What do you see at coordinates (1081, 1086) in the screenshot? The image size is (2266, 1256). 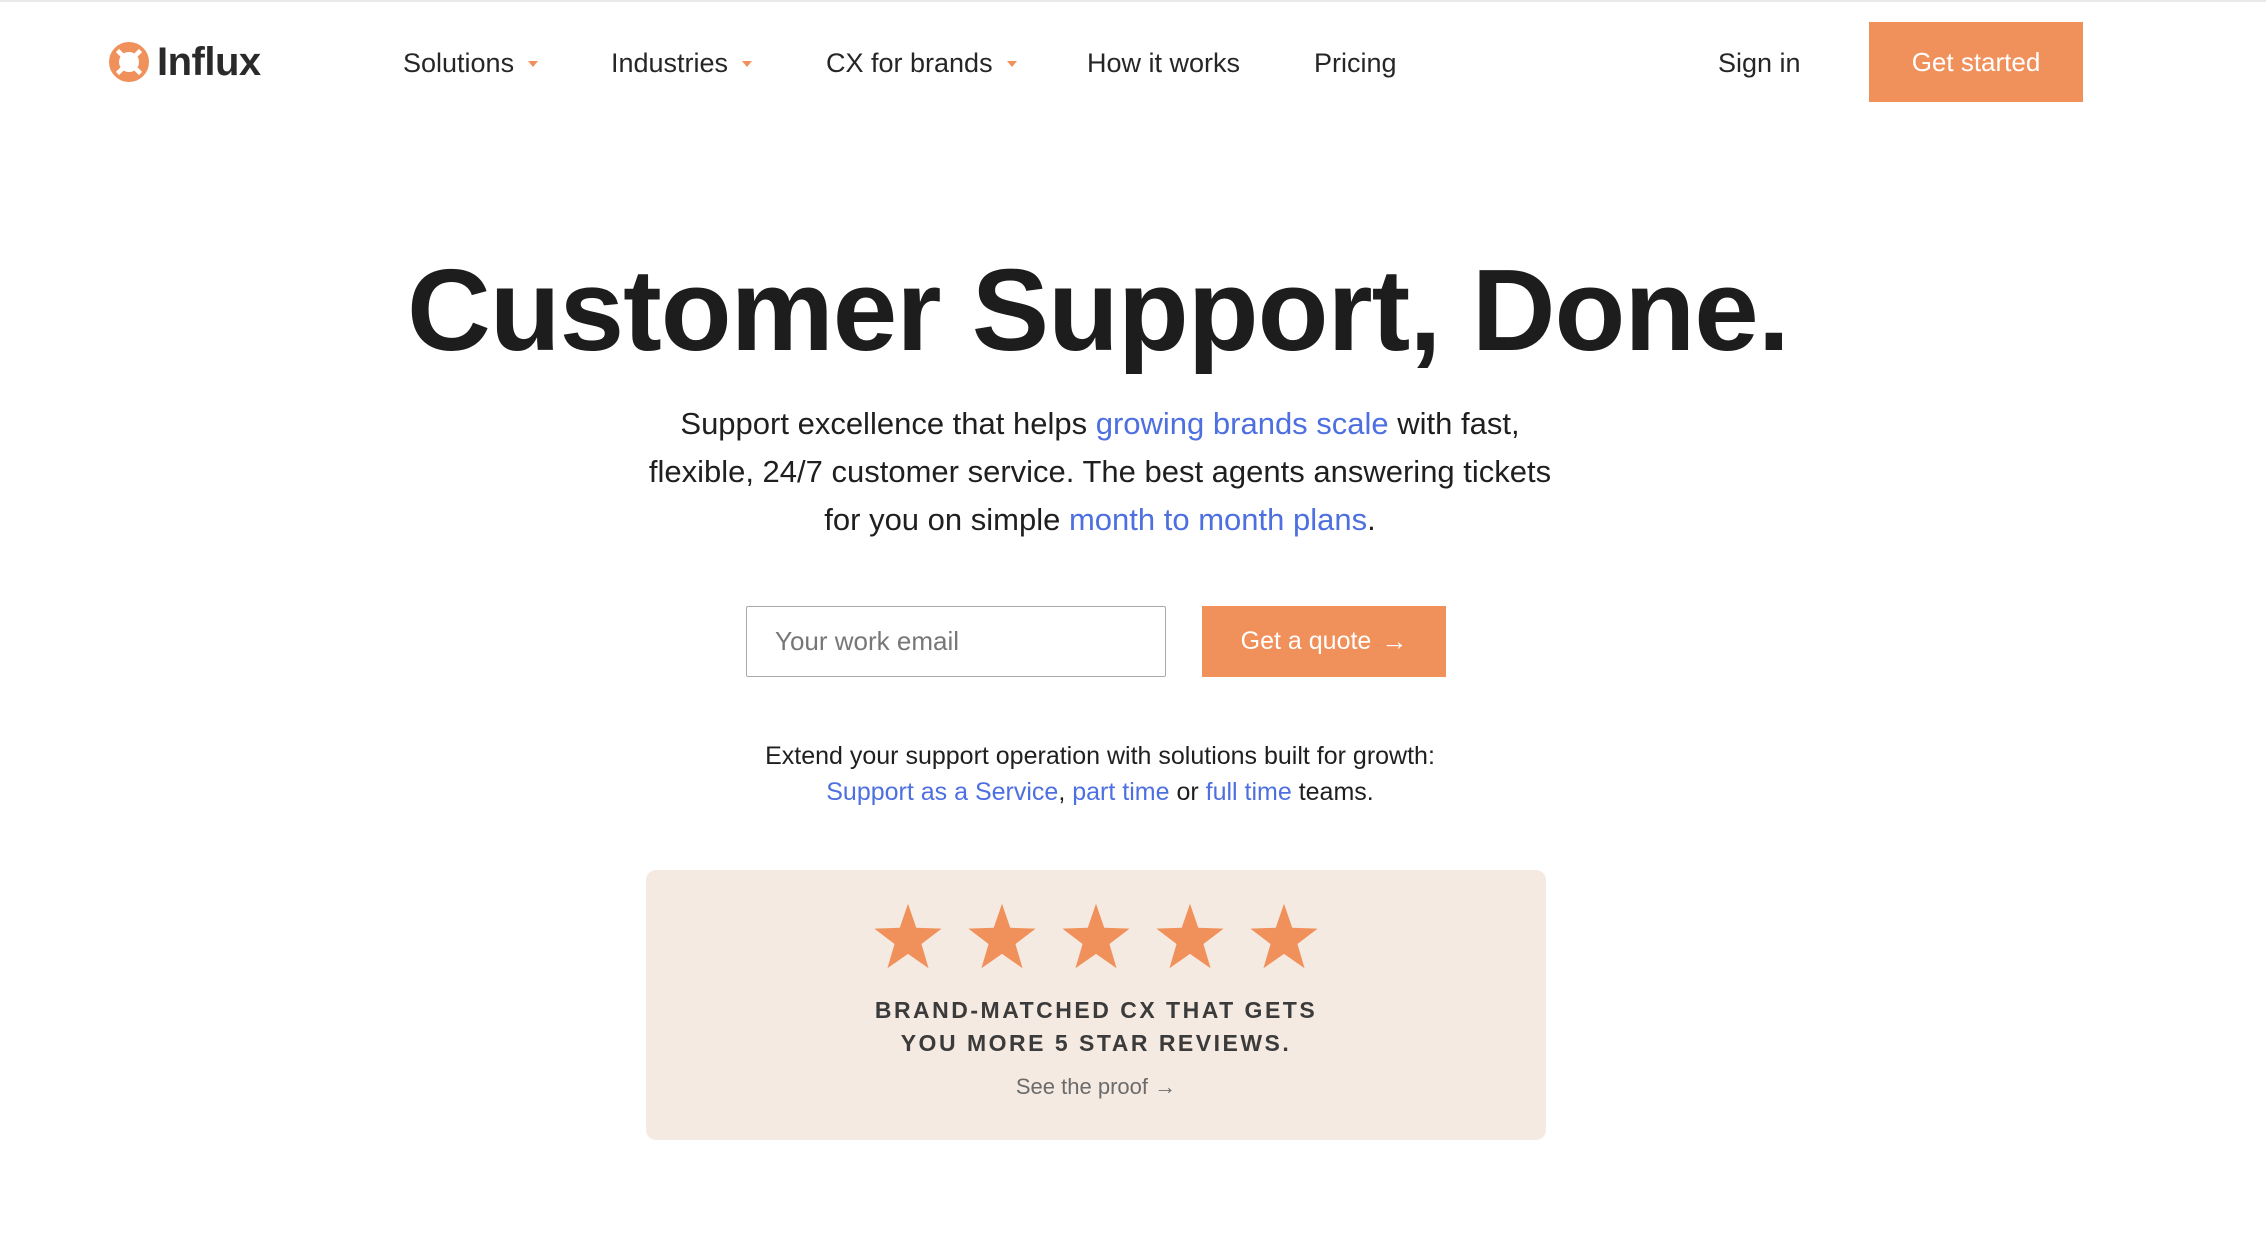 I see `proof-label: See the proof` at bounding box center [1081, 1086].